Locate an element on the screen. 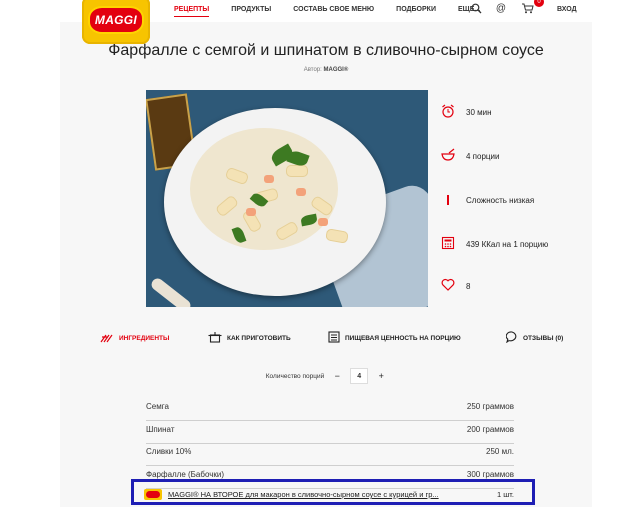 The width and height of the screenshot is (617, 507). stat-difficulty-text: Сложность низкая is located at coordinates (500, 200).